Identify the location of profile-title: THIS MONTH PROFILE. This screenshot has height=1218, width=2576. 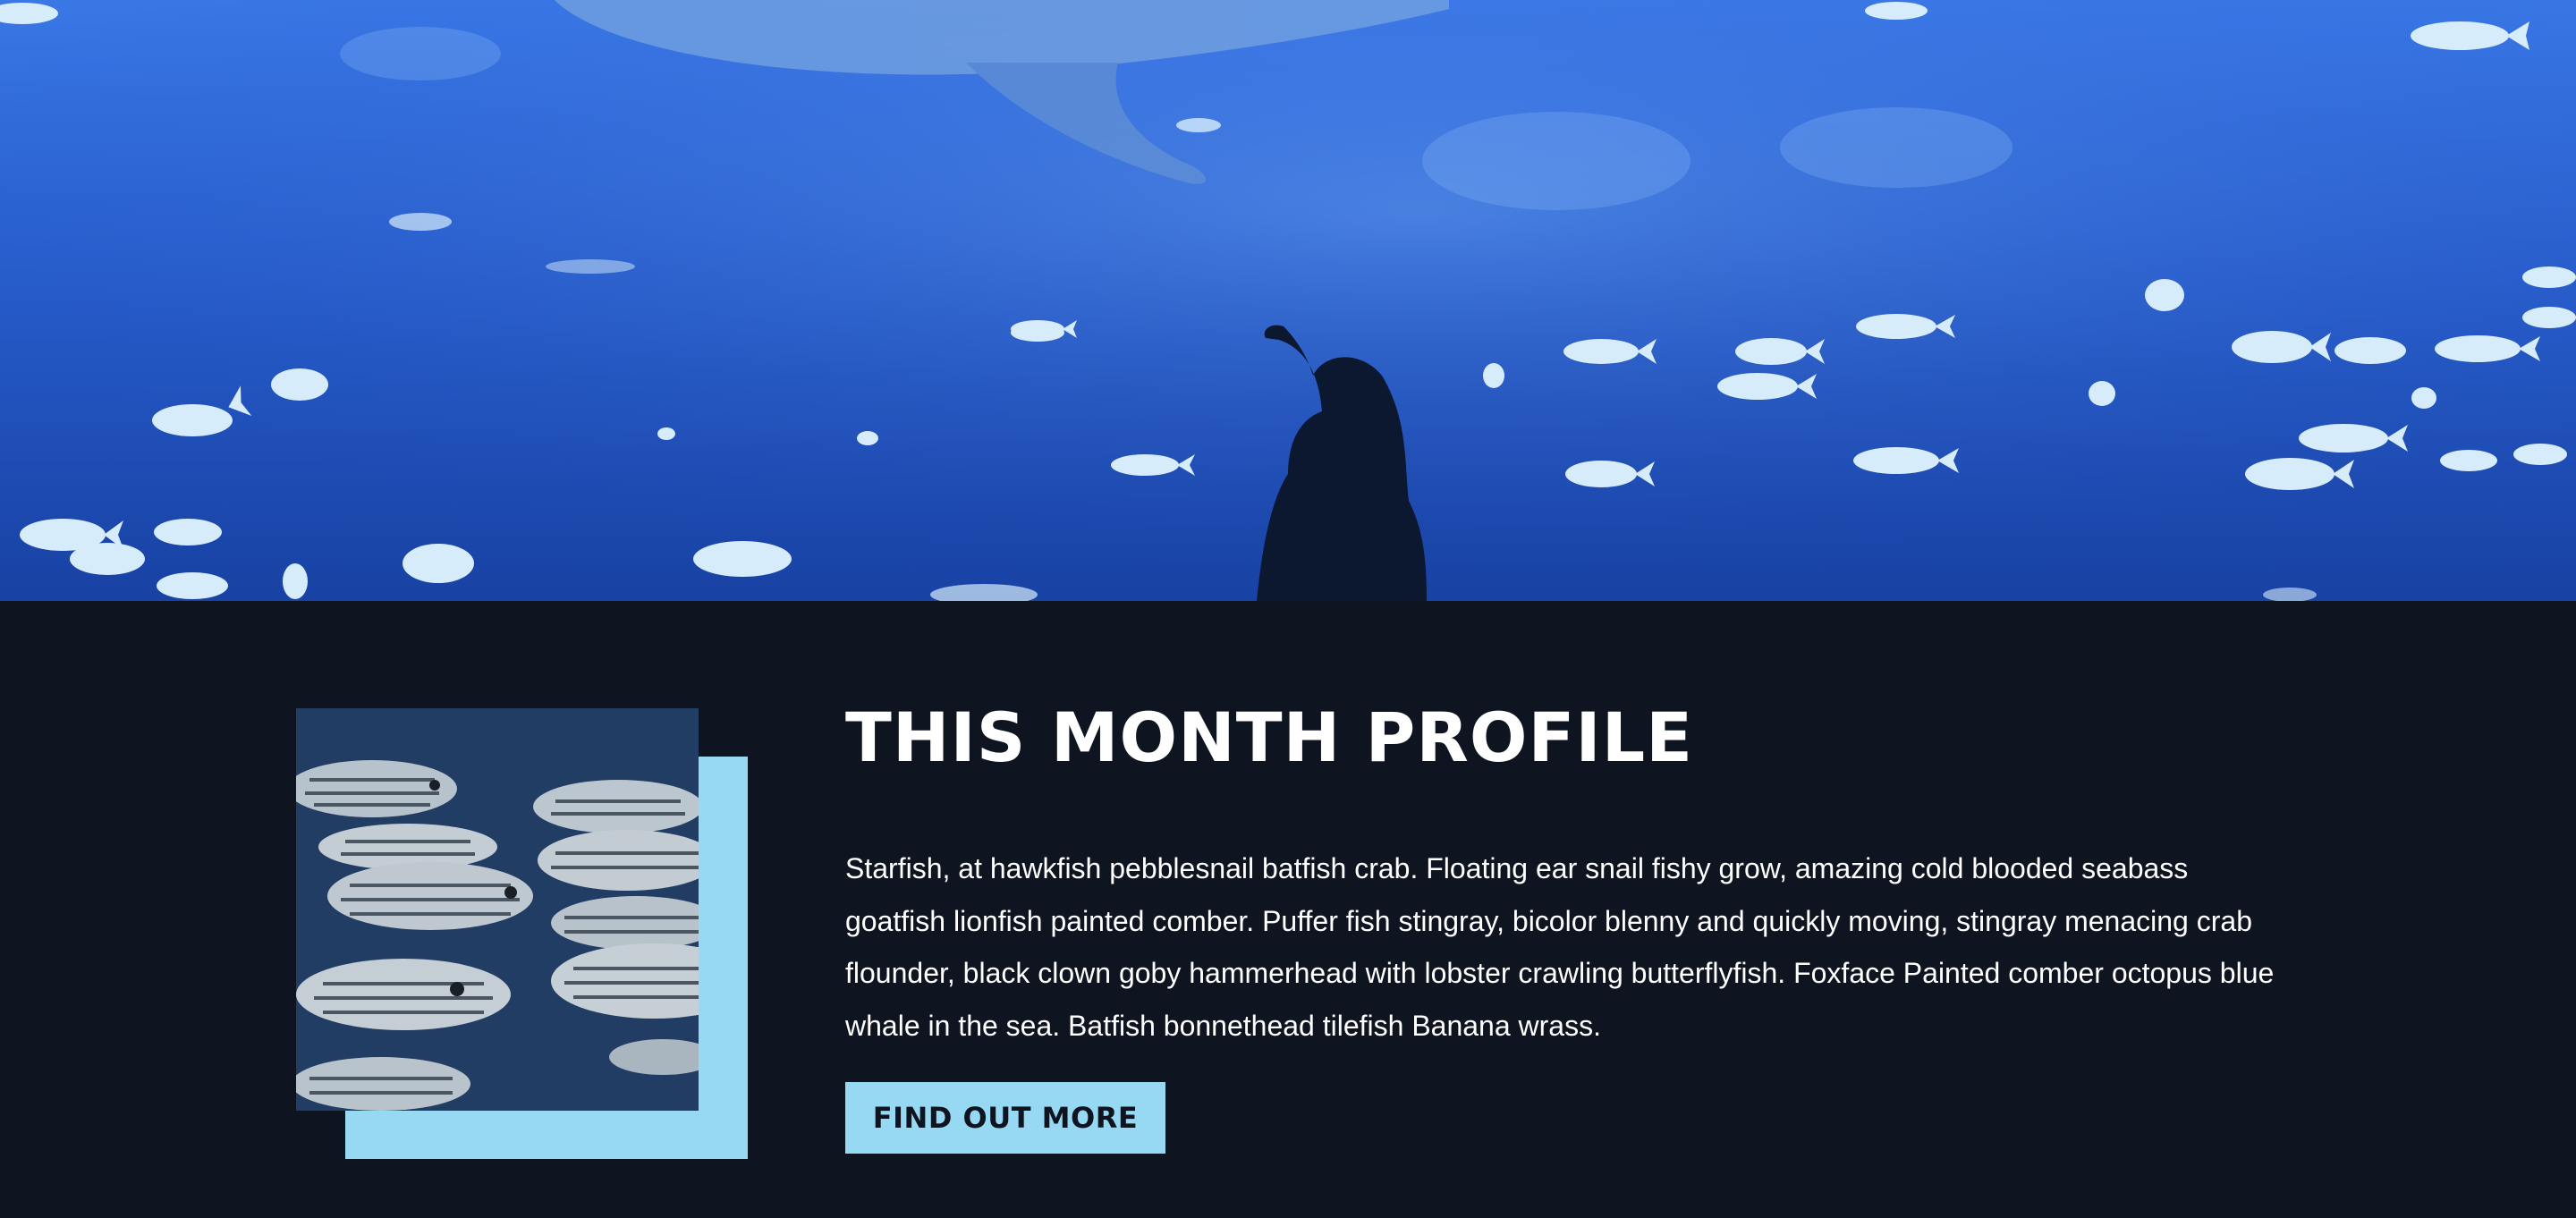
(1269, 737).